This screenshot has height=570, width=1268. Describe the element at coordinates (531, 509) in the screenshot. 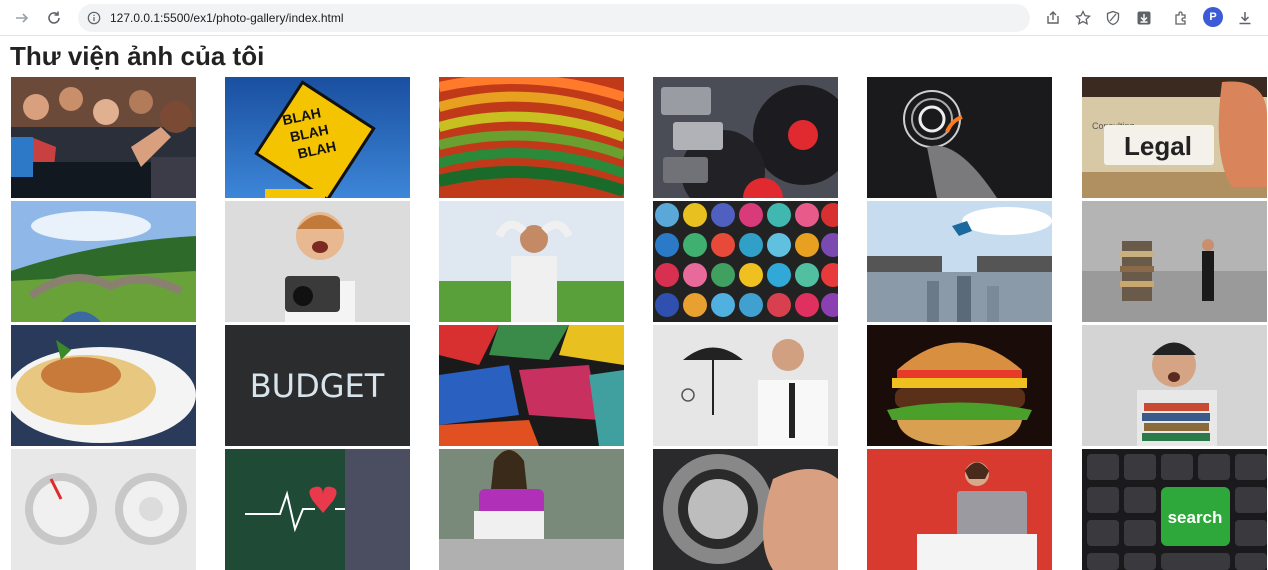

I see `photo-woman-laptop` at that location.